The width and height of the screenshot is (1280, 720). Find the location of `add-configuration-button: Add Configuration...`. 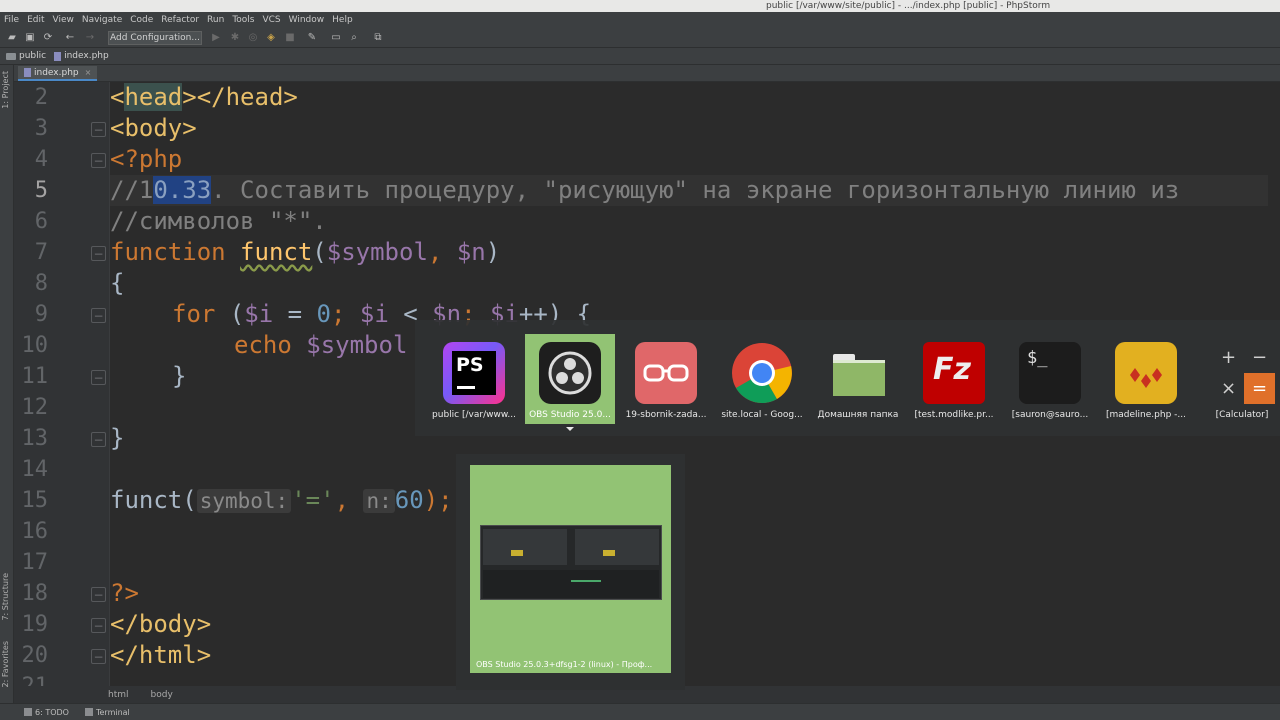

add-configuration-button: Add Configuration... is located at coordinates (155, 38).